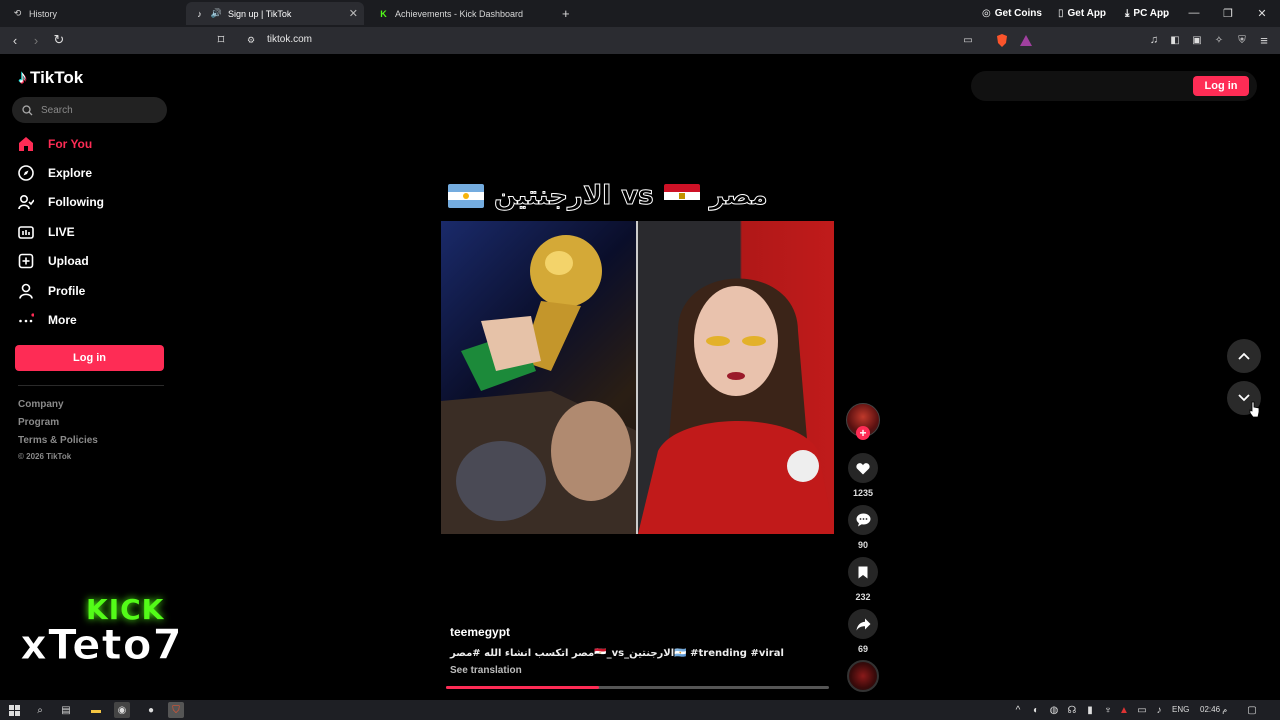 This screenshot has height=720, width=1280. I want to click on streamer-name: xTeto7, so click(101, 645).